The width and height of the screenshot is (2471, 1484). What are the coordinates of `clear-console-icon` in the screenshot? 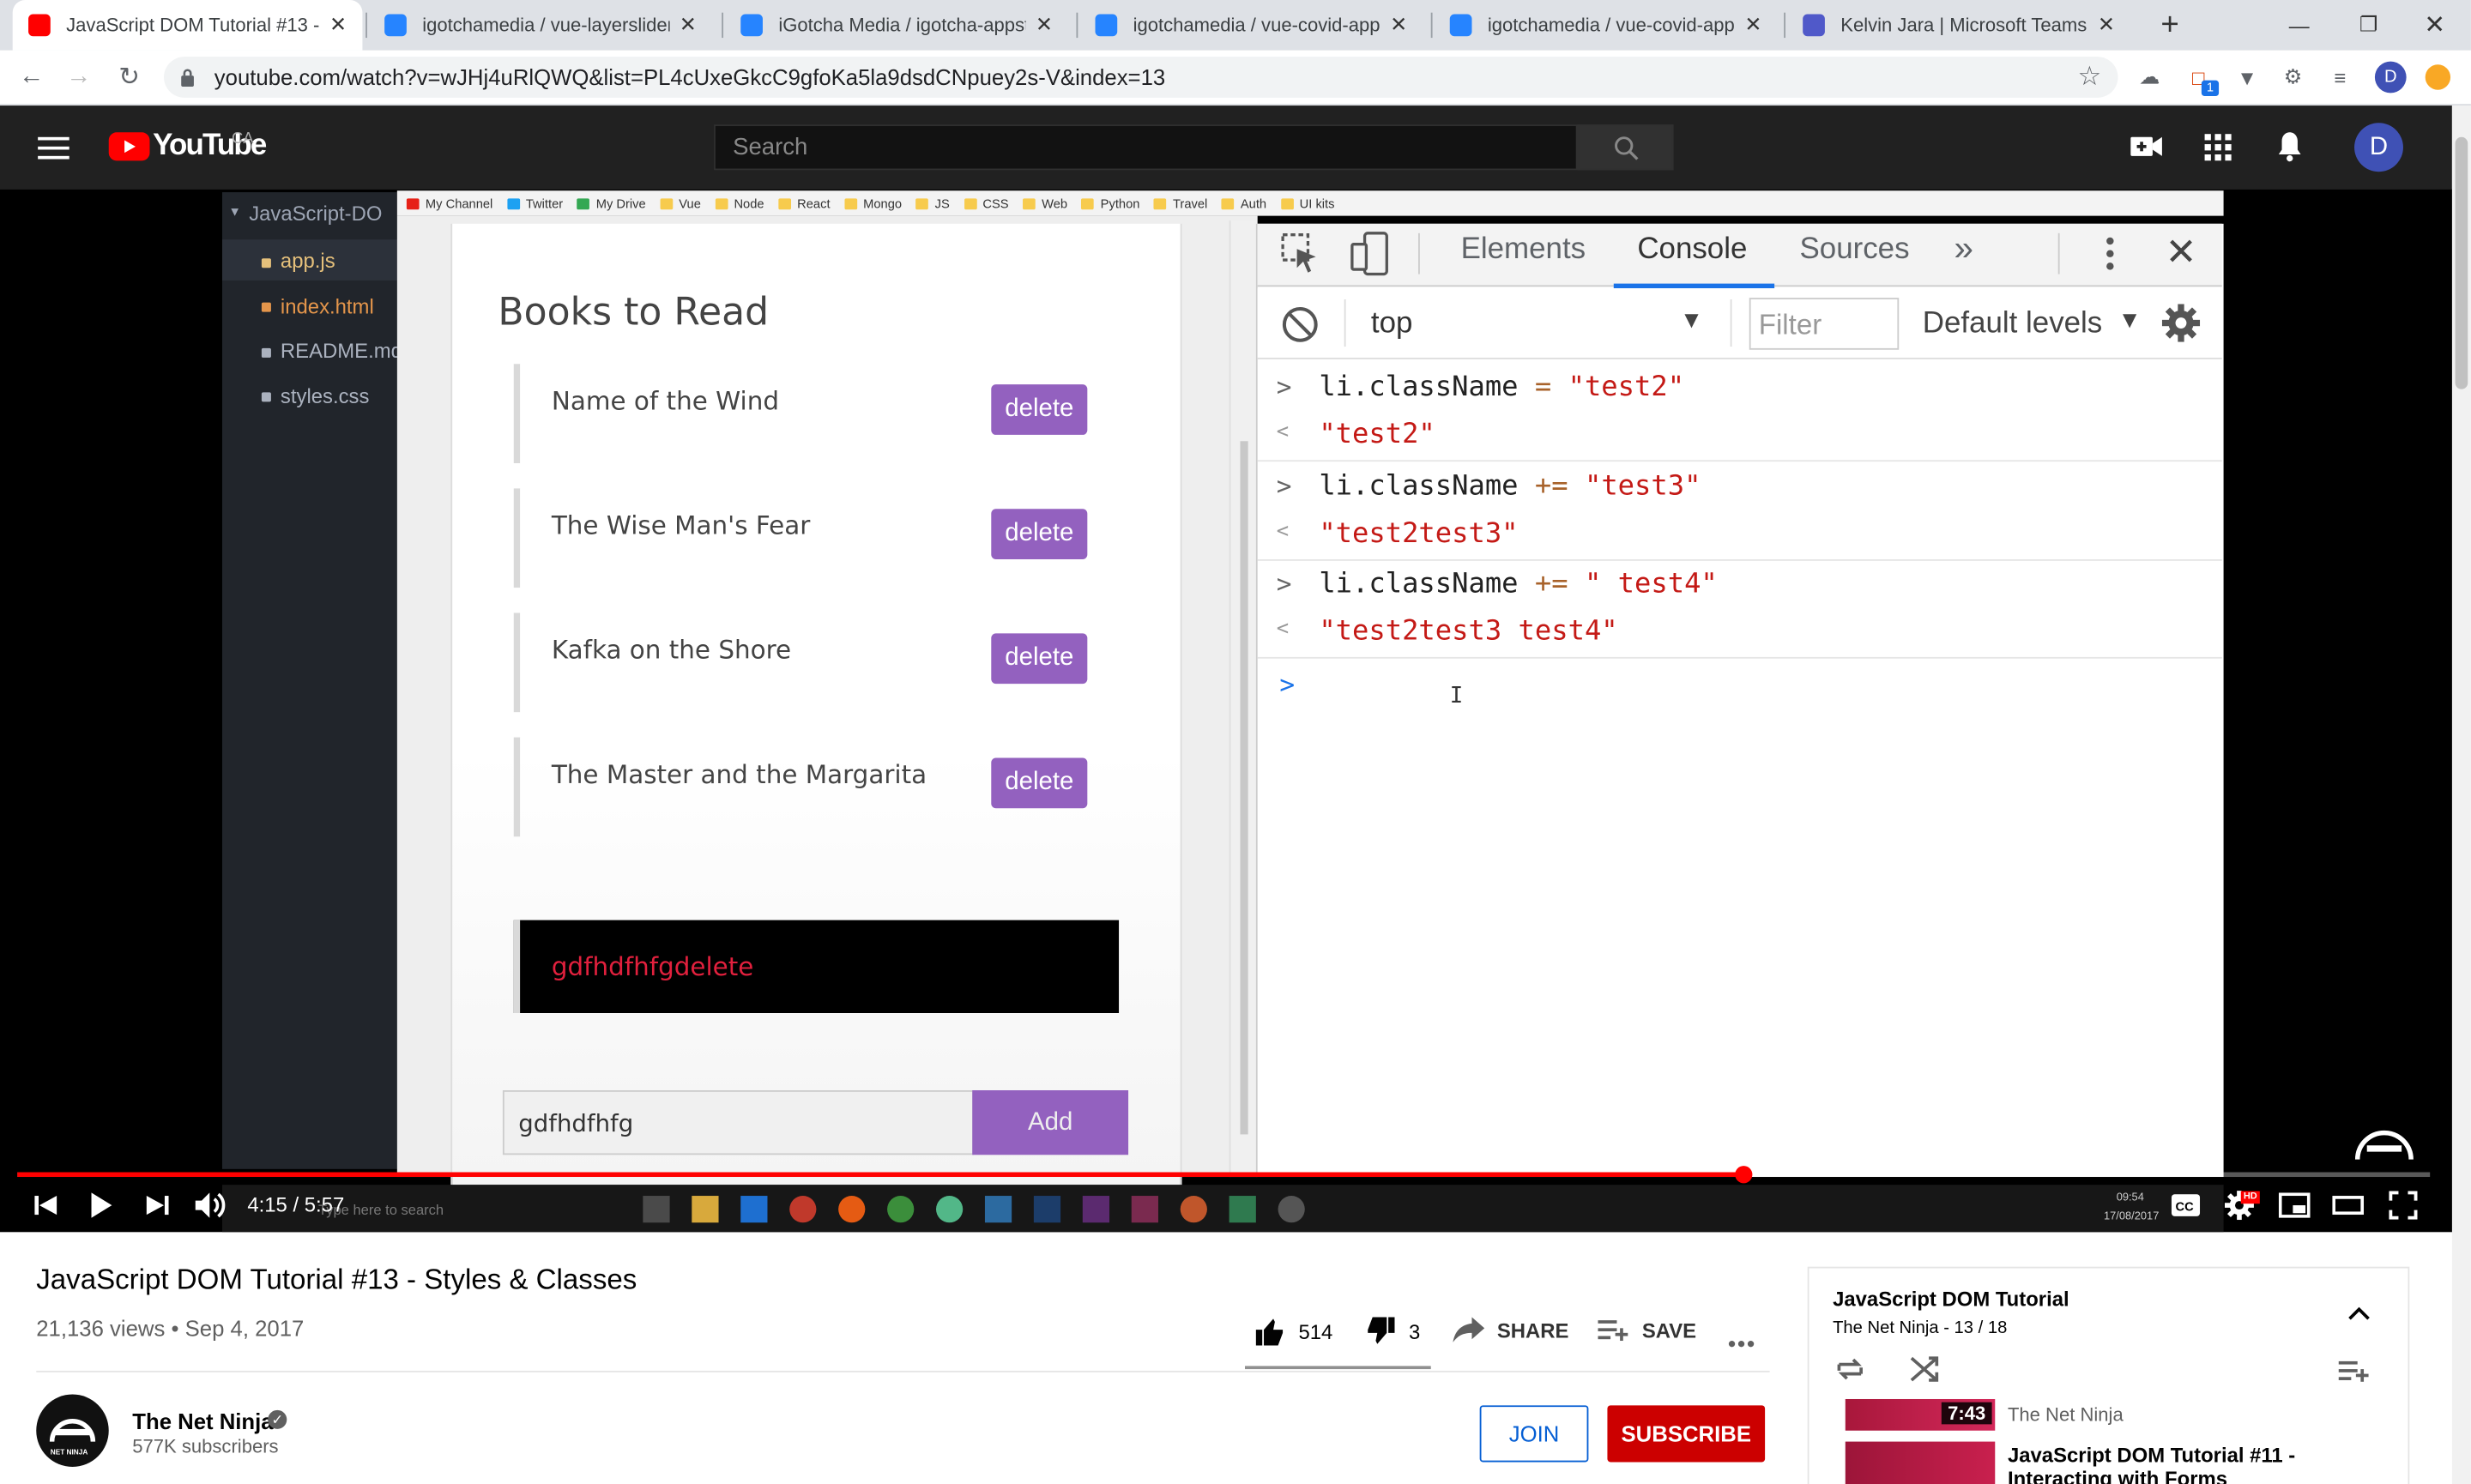 It's located at (1299, 324).